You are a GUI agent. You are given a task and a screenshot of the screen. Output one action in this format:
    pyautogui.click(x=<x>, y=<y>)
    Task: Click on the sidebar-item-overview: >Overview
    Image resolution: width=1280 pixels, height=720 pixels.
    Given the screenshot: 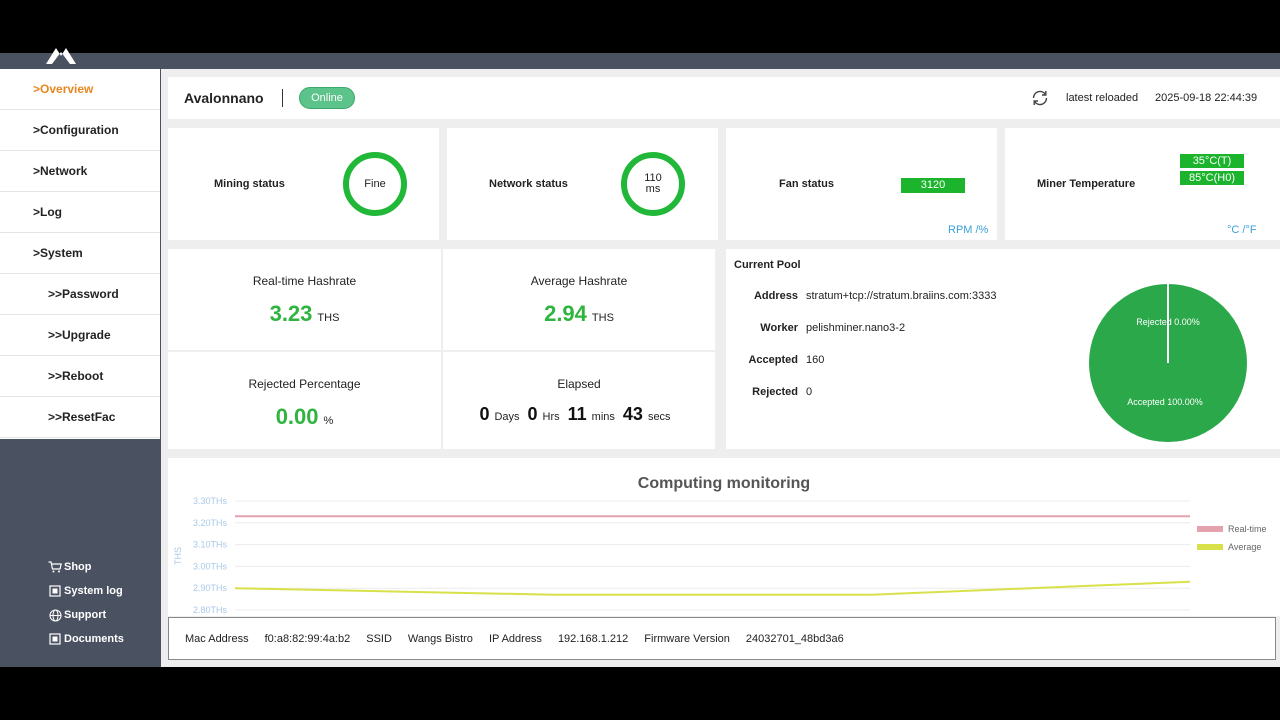 What is the action you would take?
    pyautogui.click(x=80, y=89)
    